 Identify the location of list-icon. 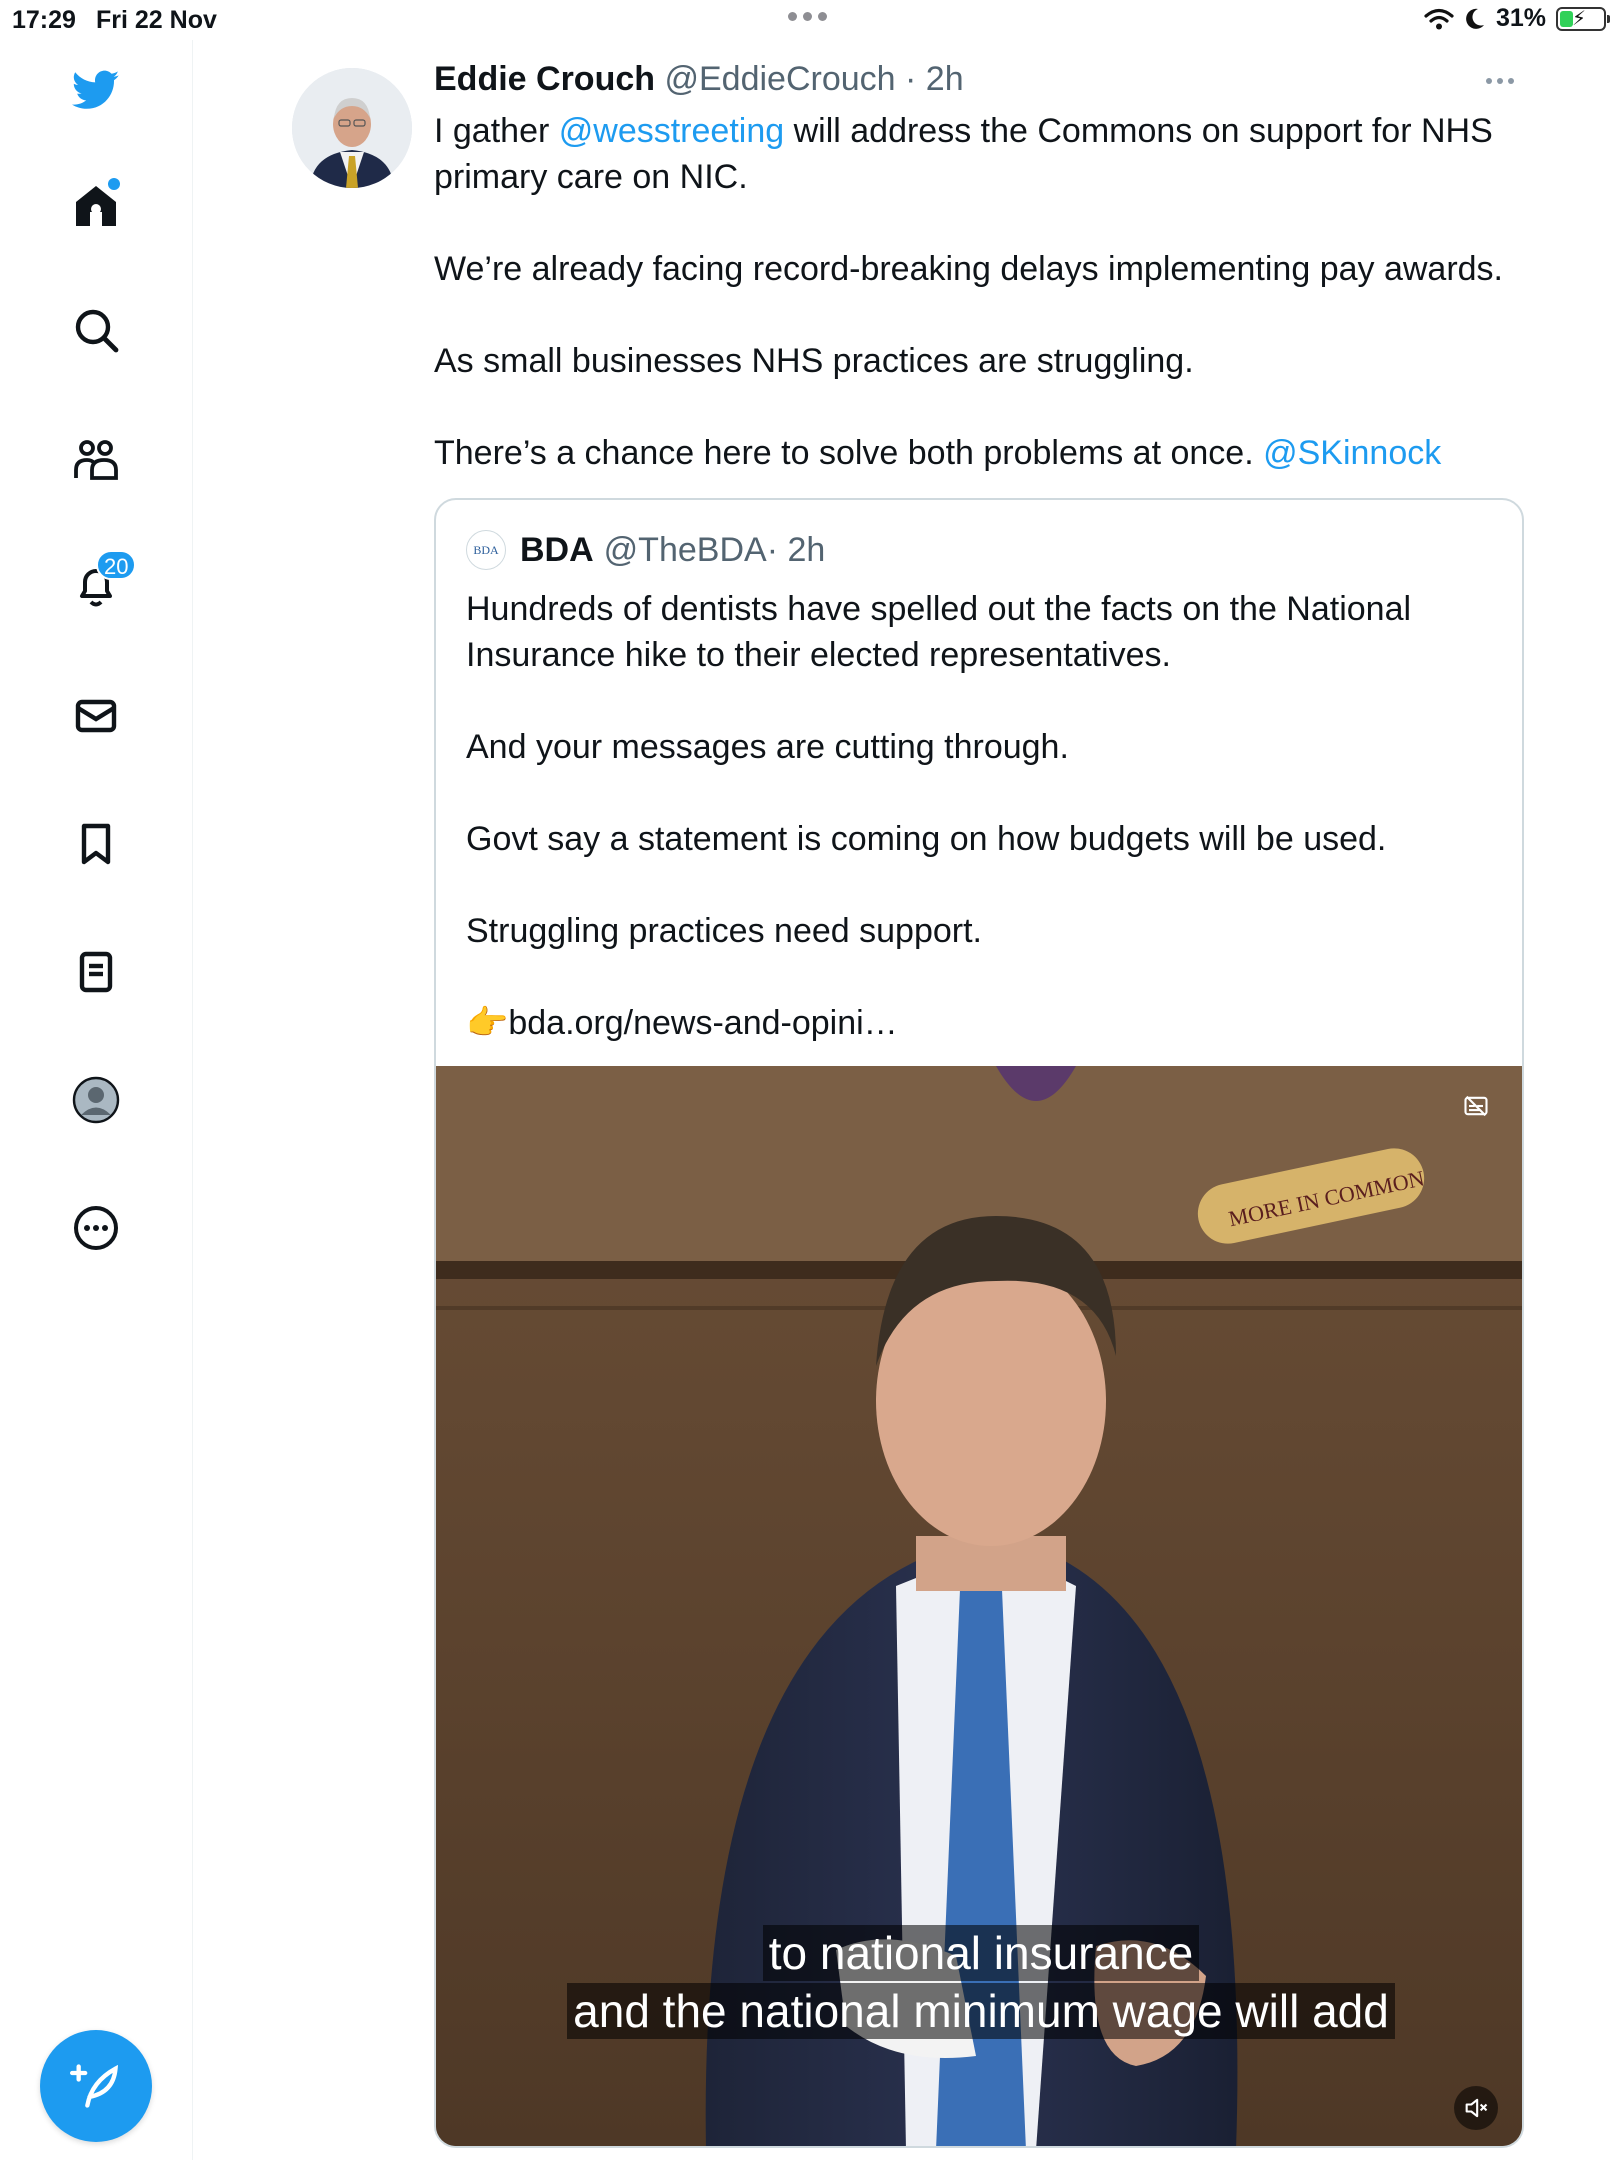
(96, 972).